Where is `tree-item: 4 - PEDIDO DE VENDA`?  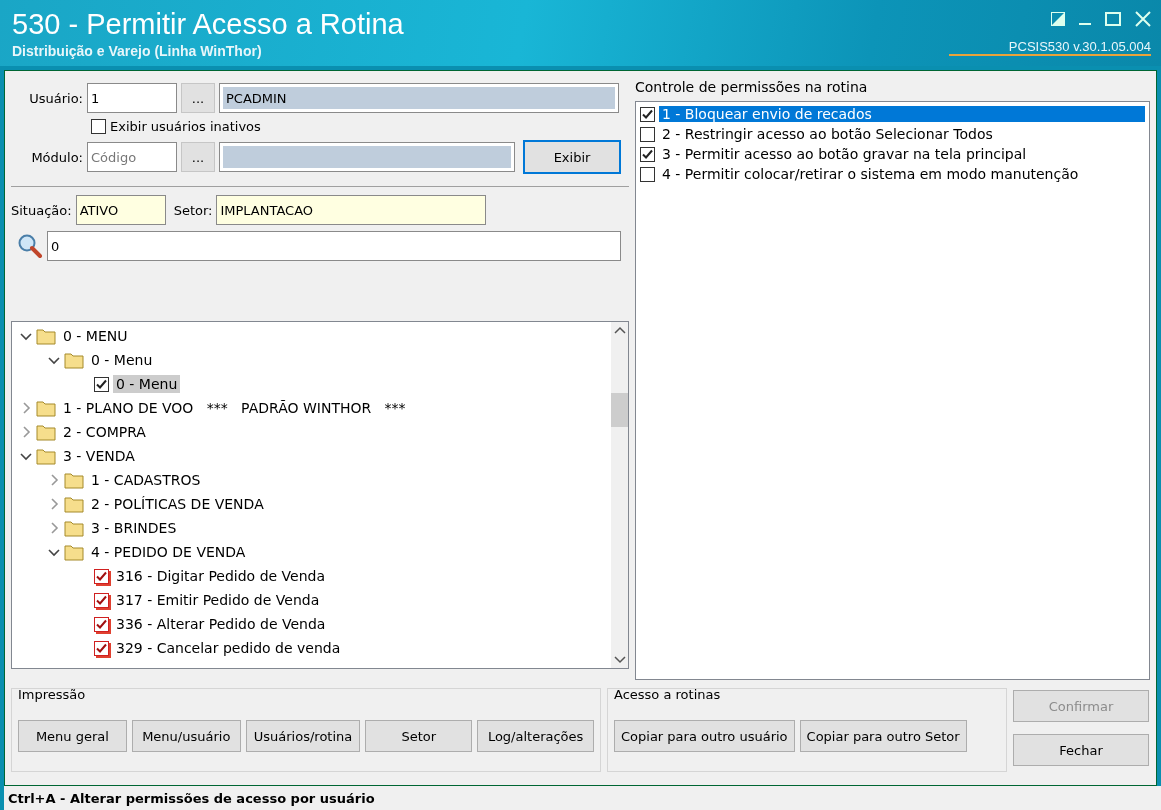 tree-item: 4 - PEDIDO DE VENDA is located at coordinates (168, 552).